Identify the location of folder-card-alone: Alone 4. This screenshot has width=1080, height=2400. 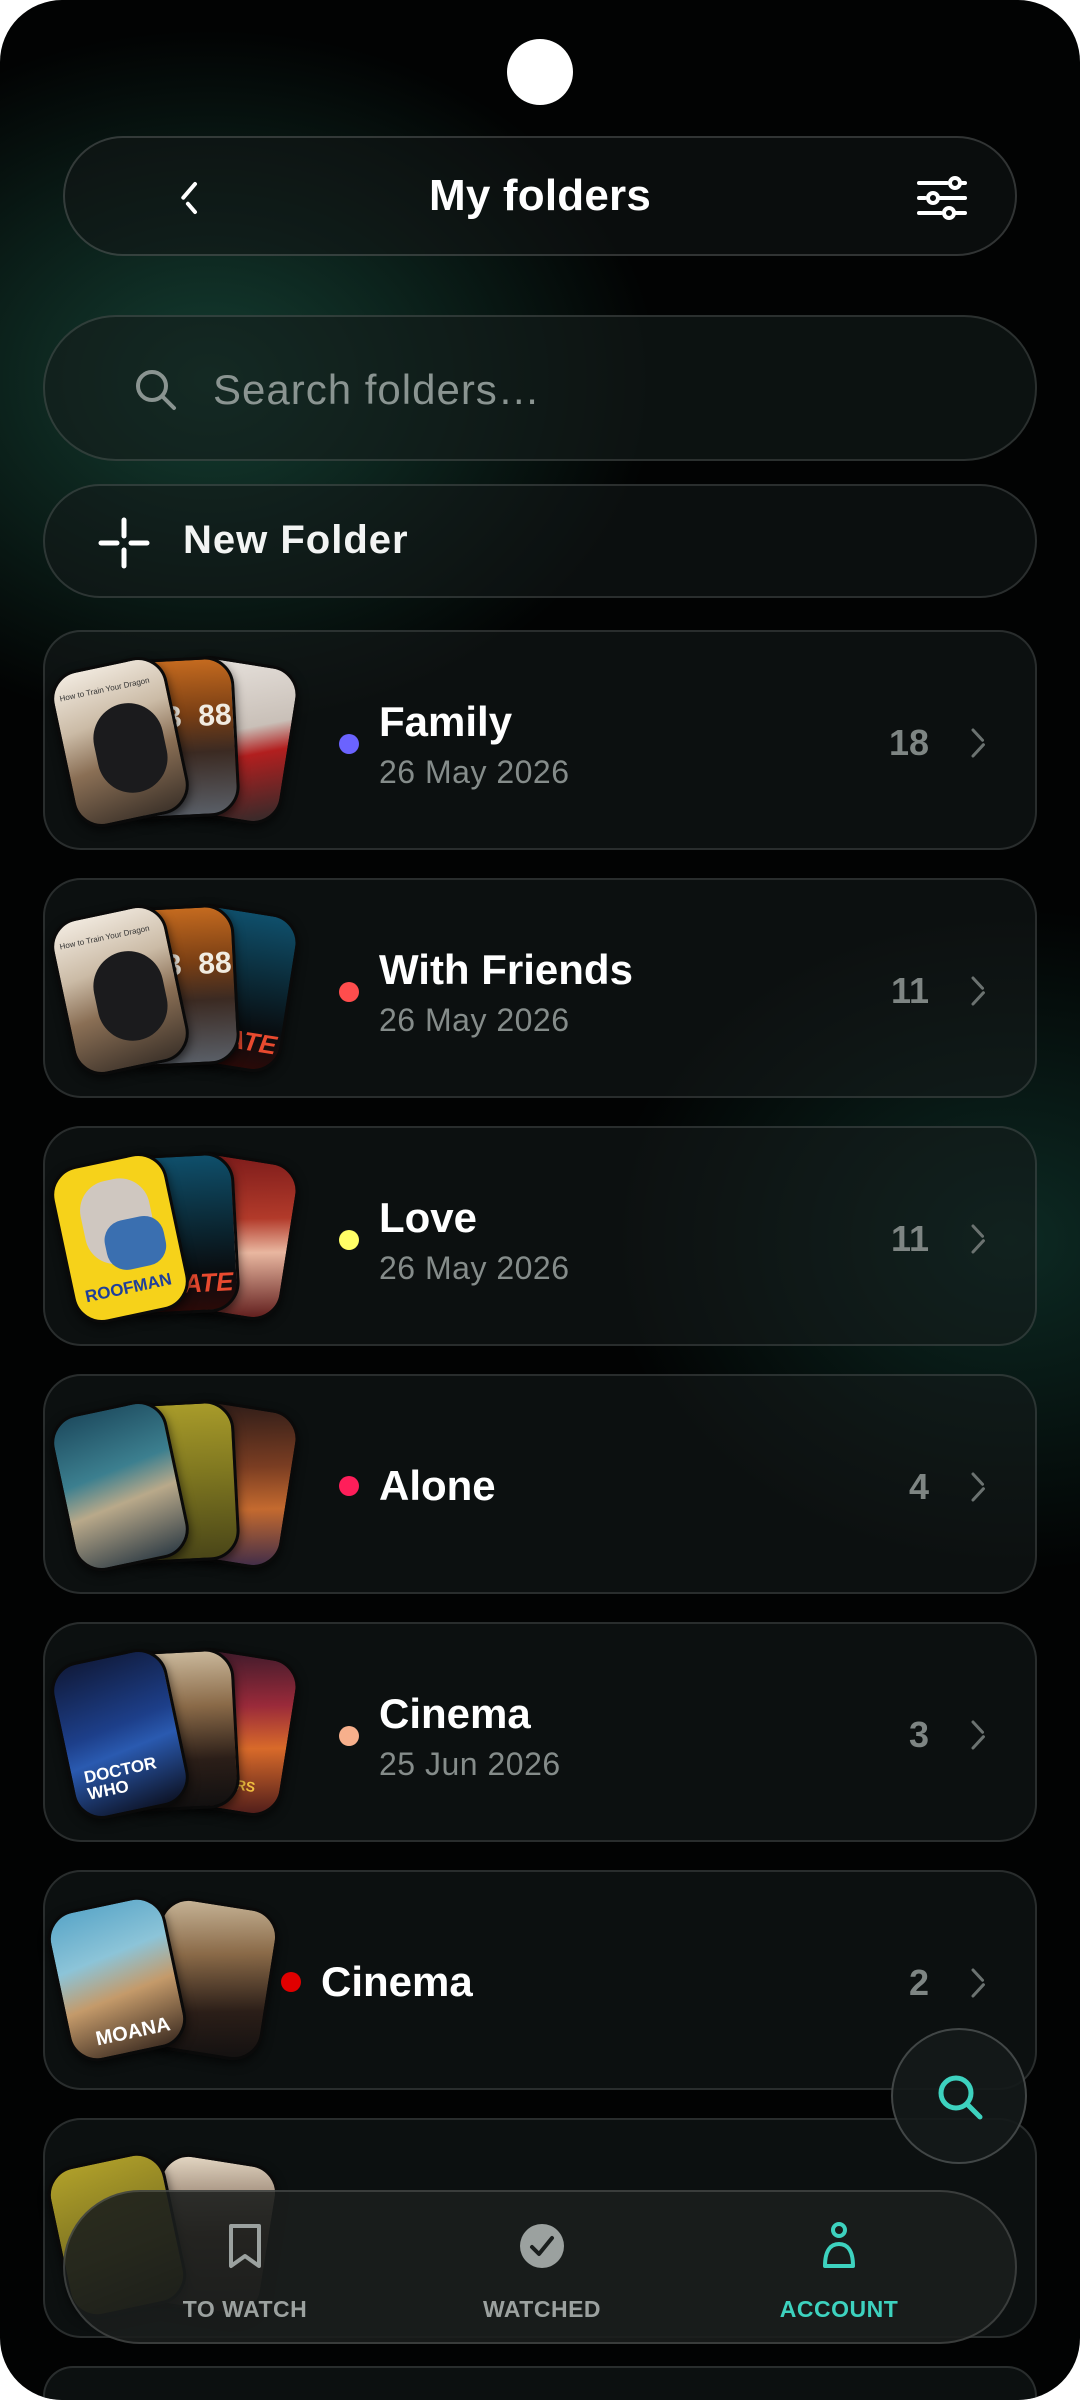
(540, 1484).